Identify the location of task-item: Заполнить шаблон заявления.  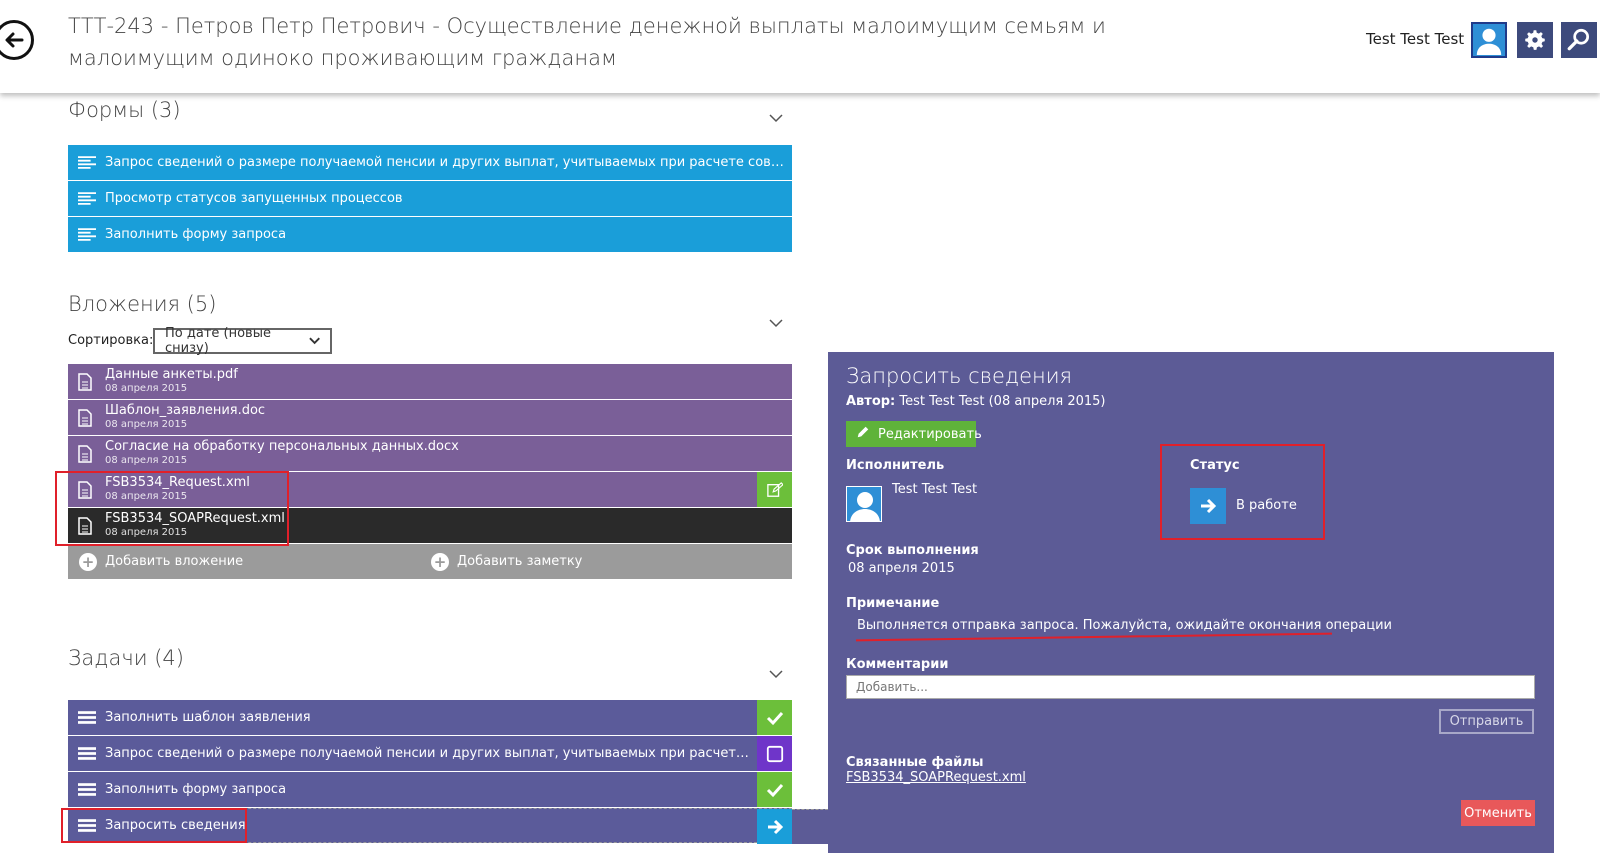
(430, 717).